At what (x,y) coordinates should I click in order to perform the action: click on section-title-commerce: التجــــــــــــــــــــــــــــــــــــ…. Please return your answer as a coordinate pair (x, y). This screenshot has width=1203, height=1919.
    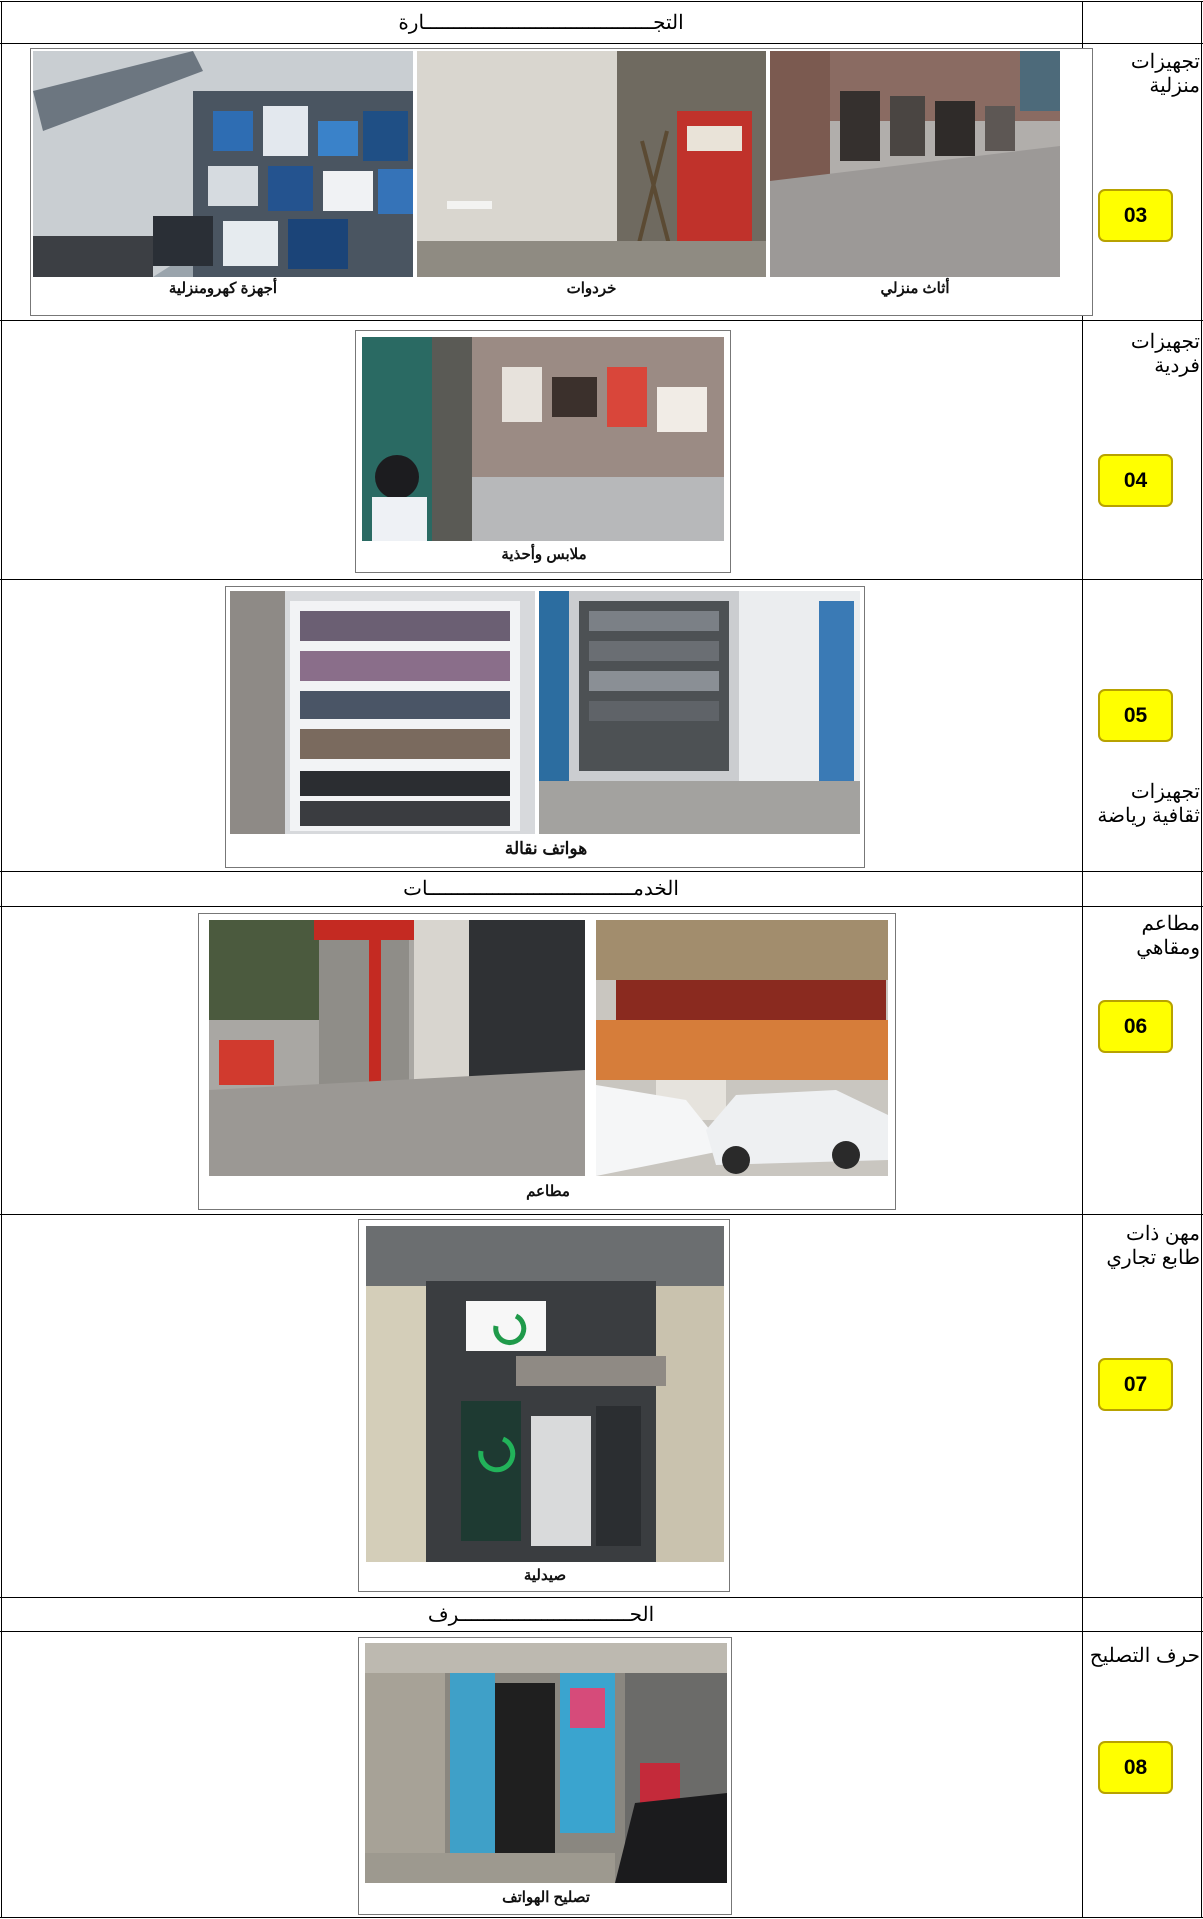
    Looking at the image, I should click on (541, 23).